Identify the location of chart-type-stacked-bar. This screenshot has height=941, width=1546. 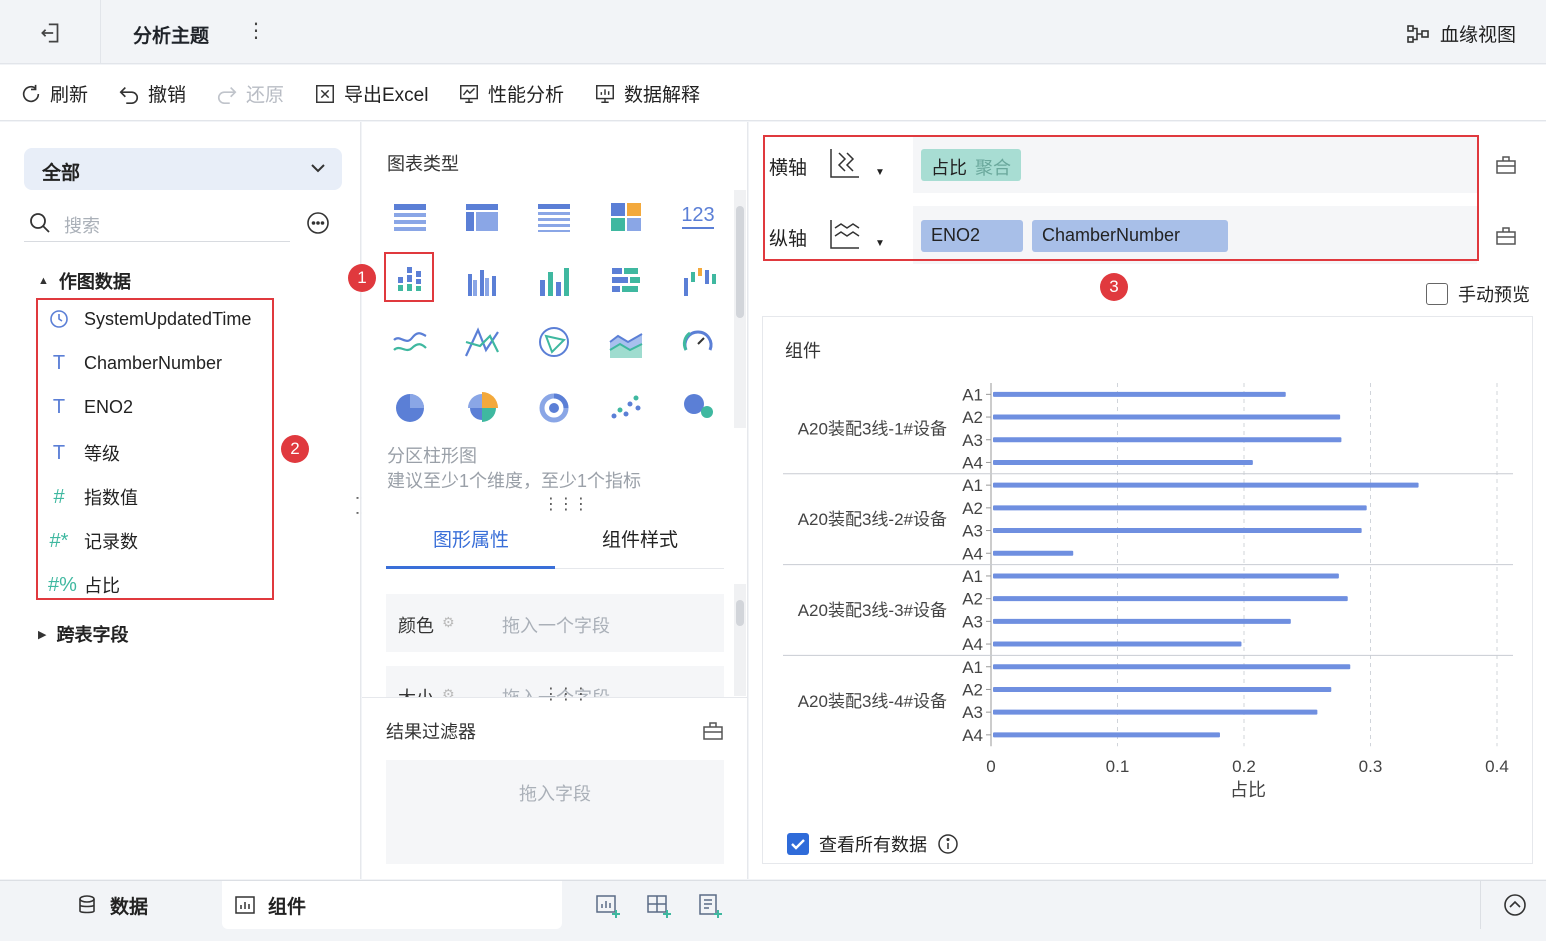
(626, 280).